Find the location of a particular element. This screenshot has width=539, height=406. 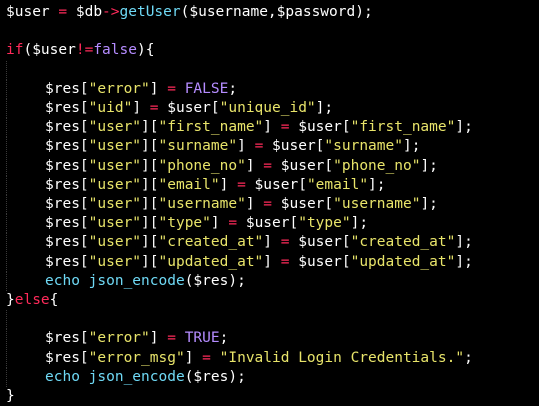

code-line: $res["error"] = TRUE; is located at coordinates (117, 338).